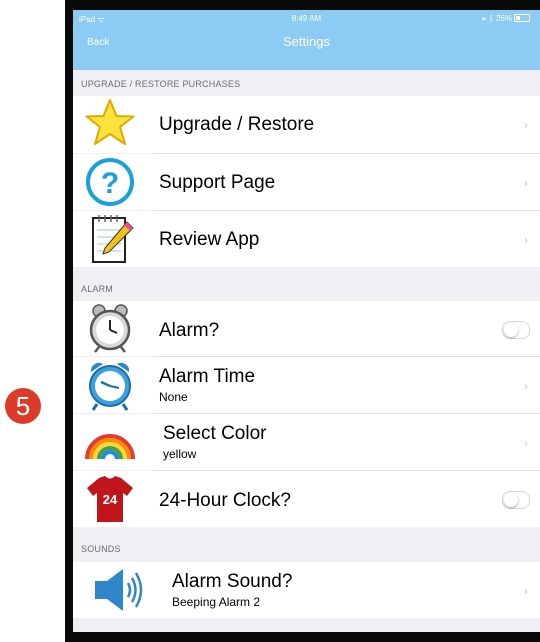  Describe the element at coordinates (306, 499) in the screenshot. I see `24-hour-clock-cell: 24 24-Hour Clock?` at that location.